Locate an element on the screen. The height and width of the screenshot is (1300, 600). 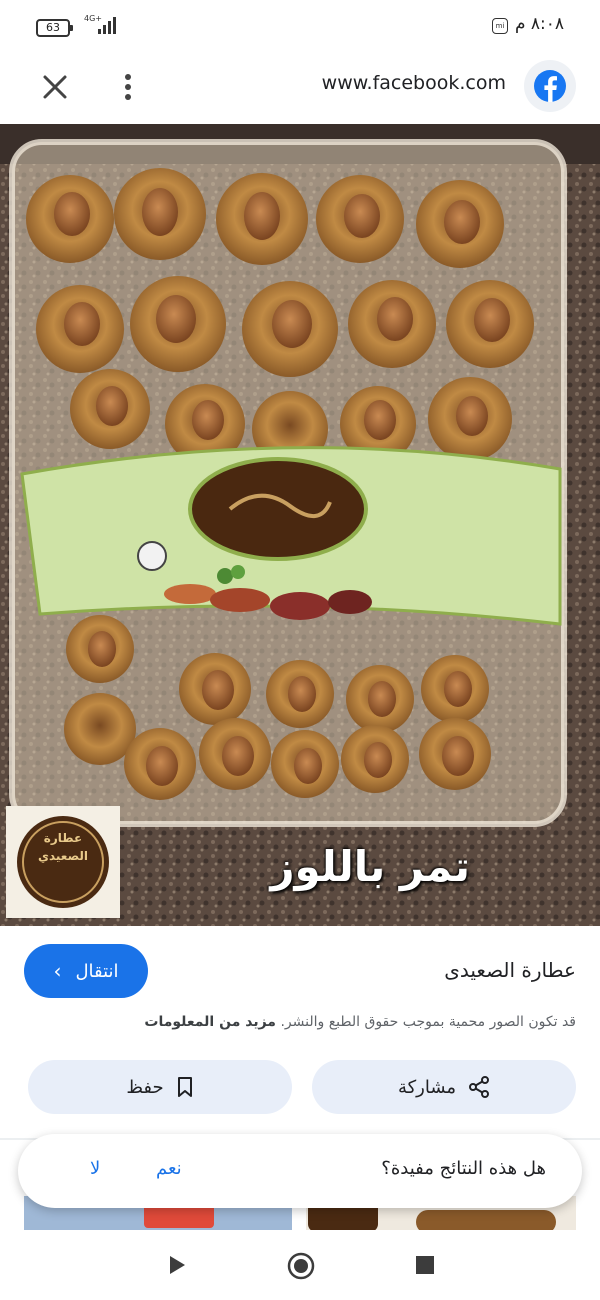
bookmark-icon is located at coordinates (184, 1087).